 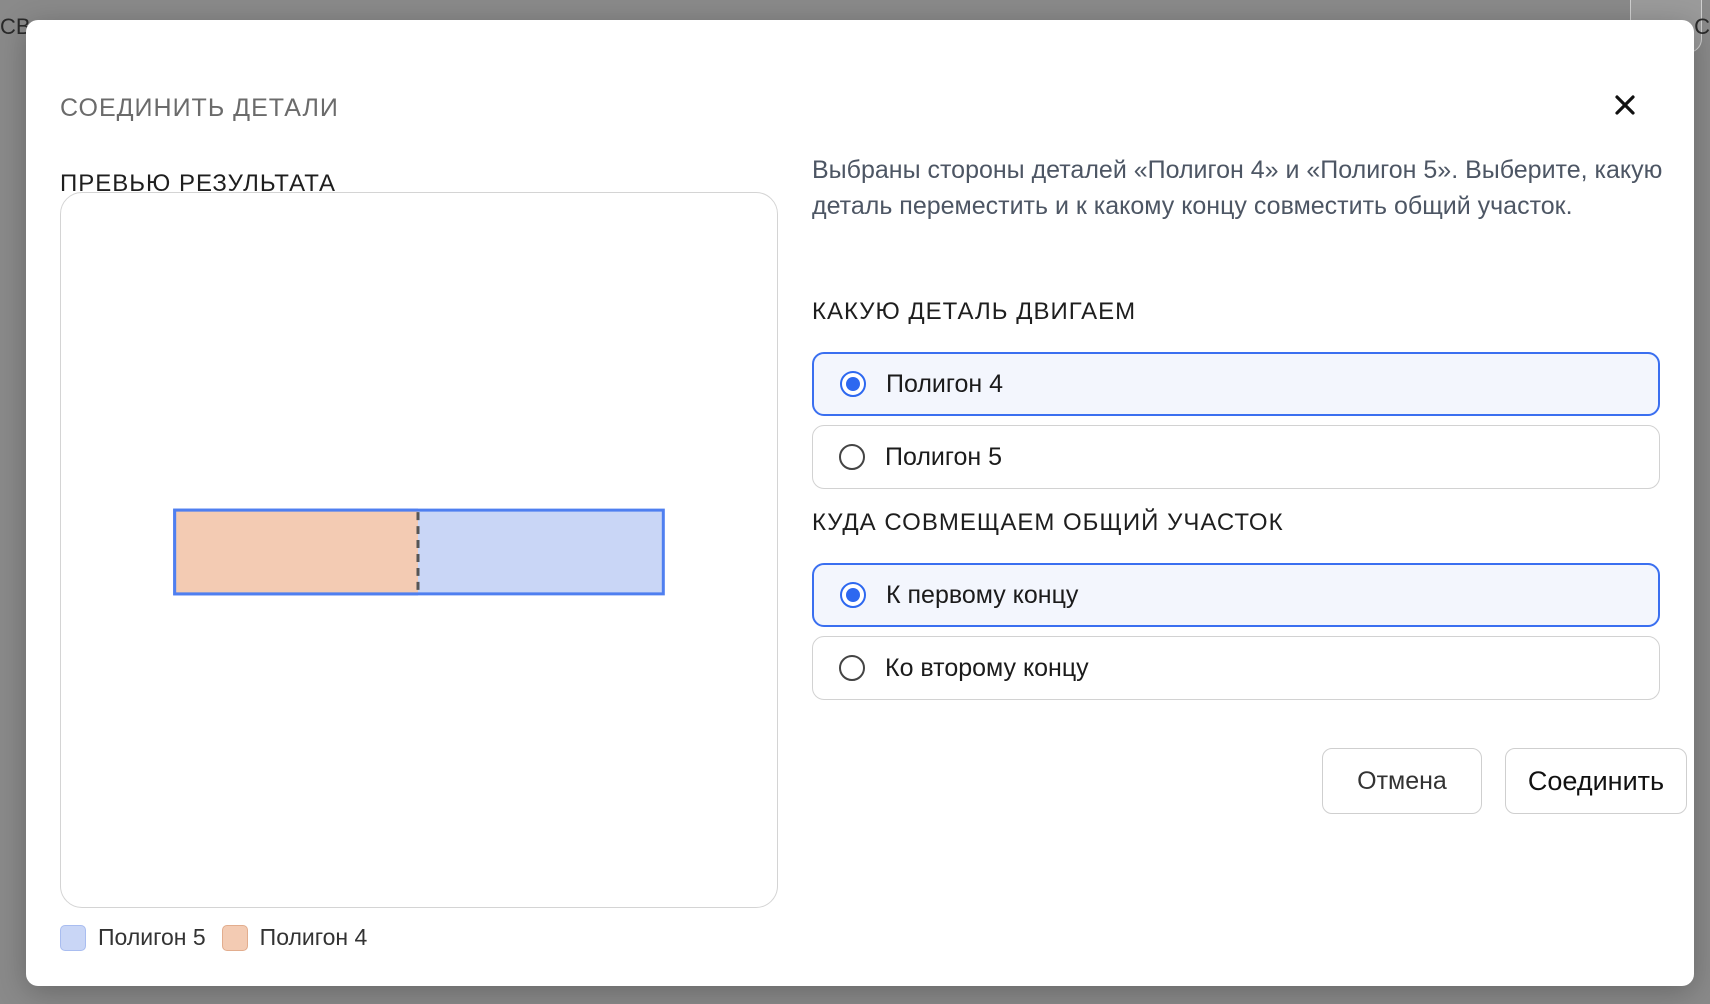 What do you see at coordinates (1236, 595) in the screenshot?
I see `align-option-first-end: К первому концу` at bounding box center [1236, 595].